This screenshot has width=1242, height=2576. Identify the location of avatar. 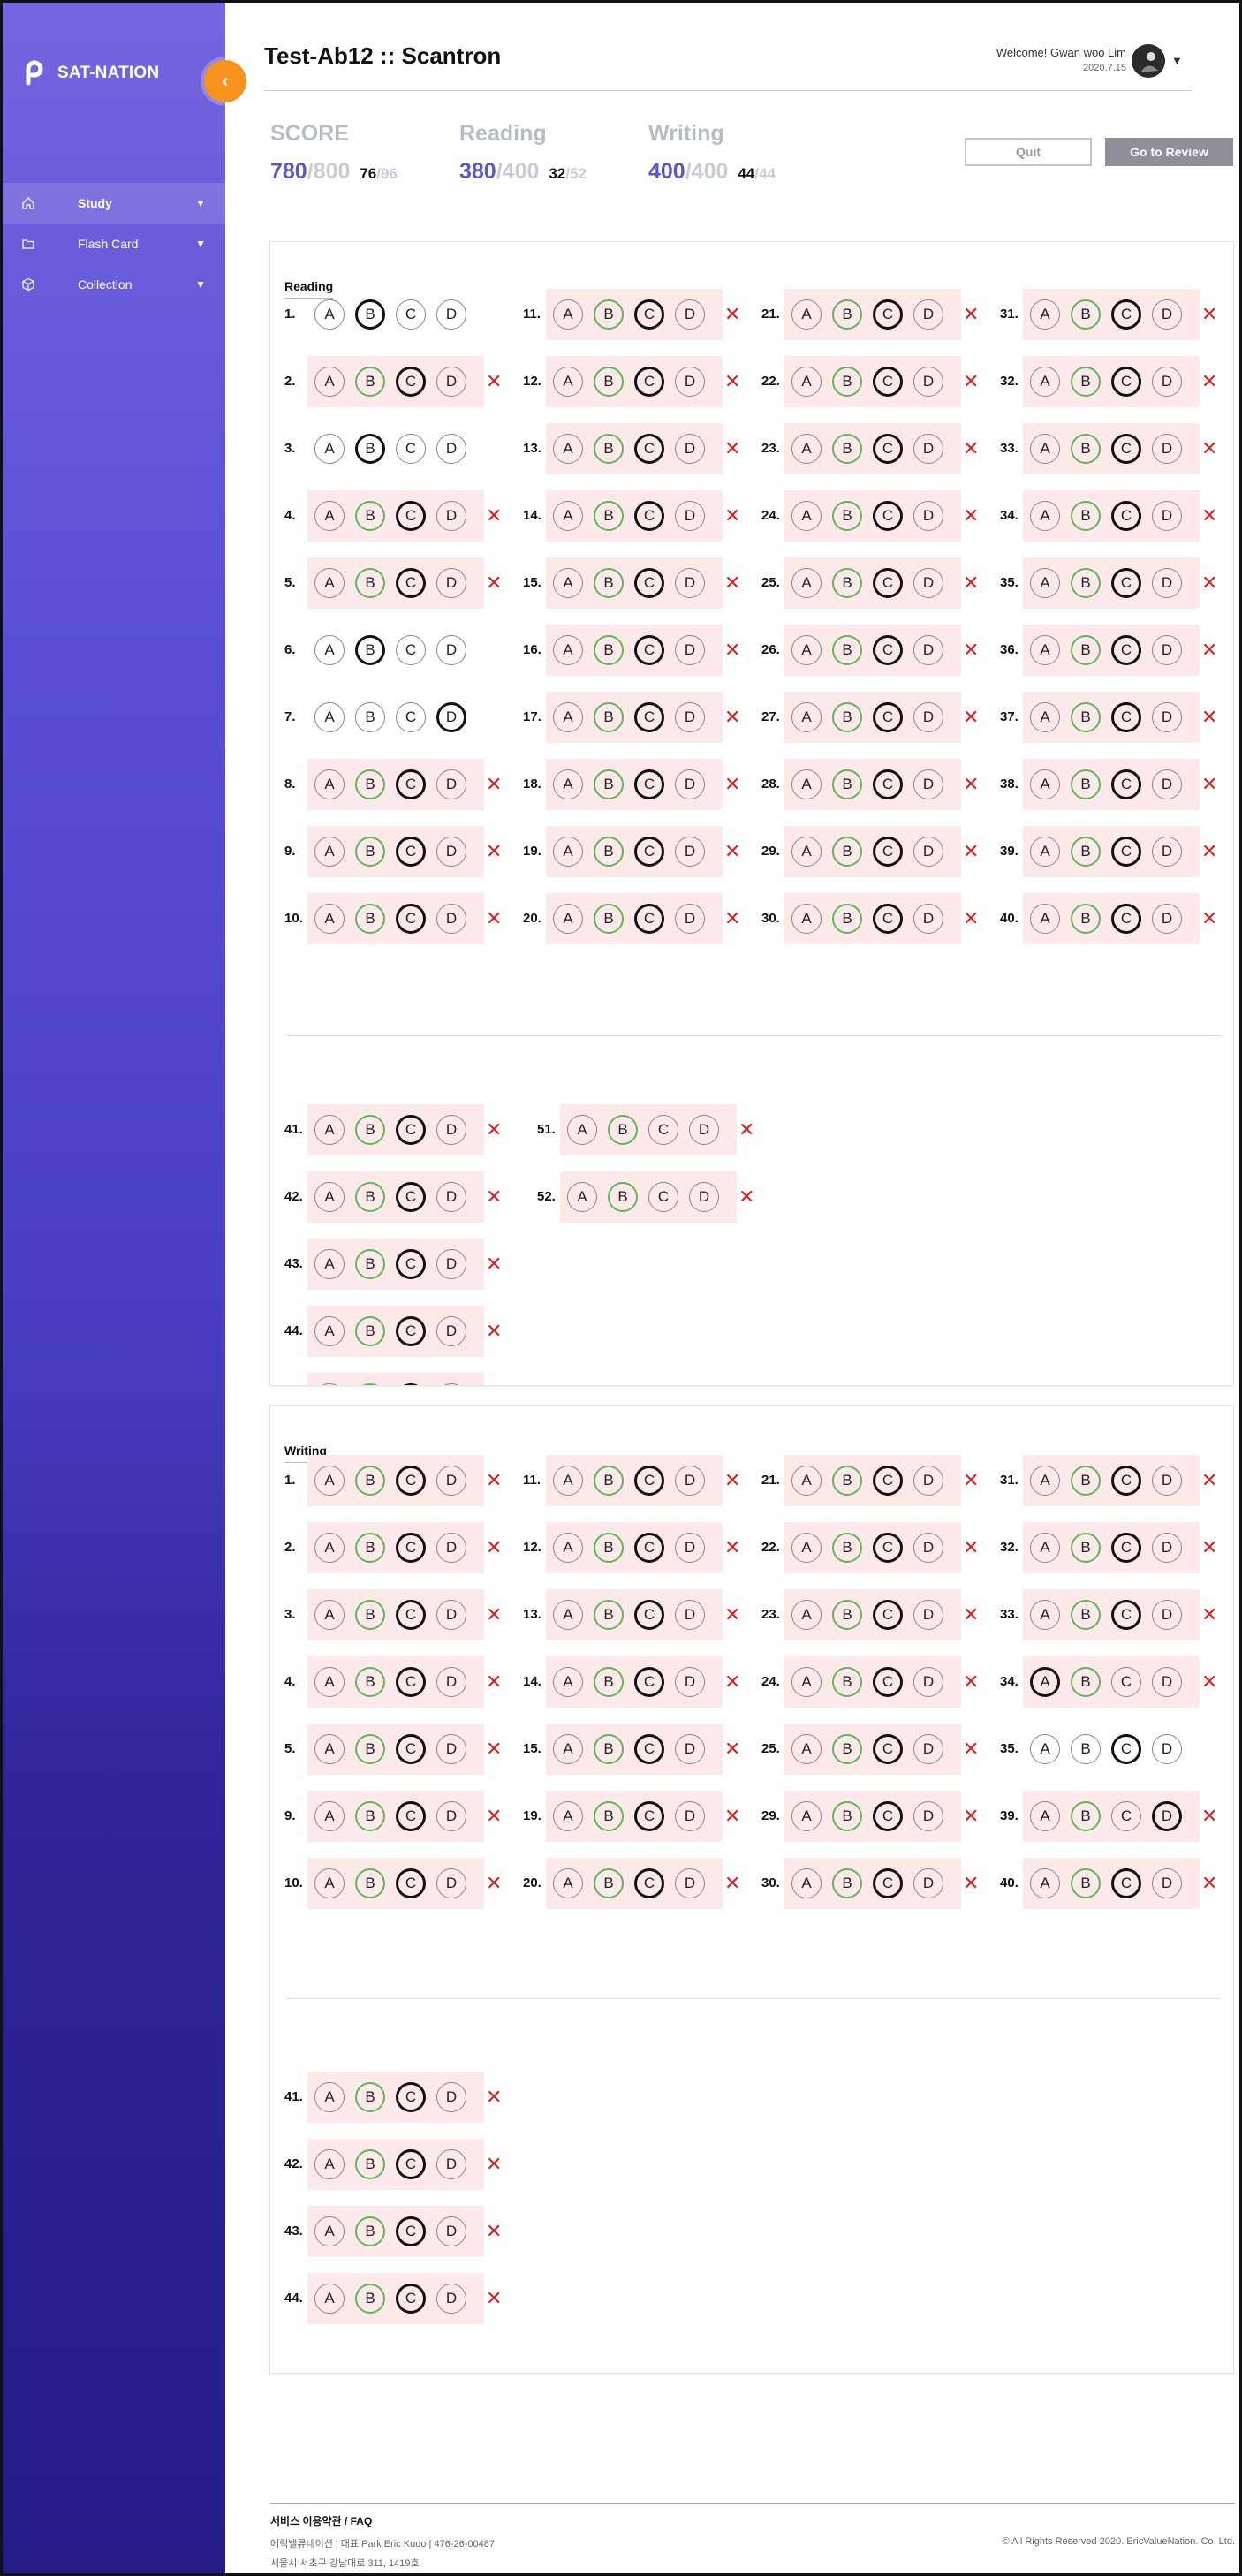
(1148, 61).